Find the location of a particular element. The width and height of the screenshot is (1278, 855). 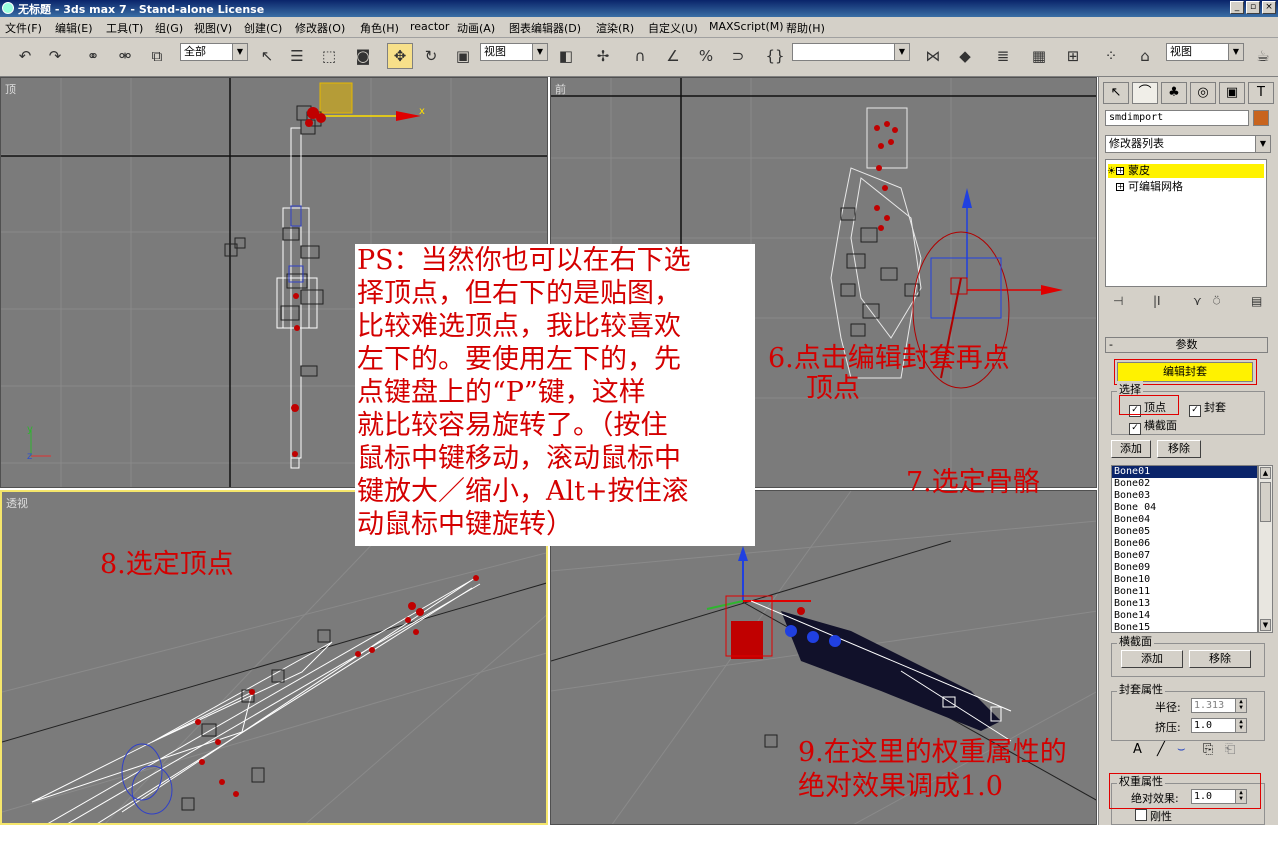

percent-snap-icon: % is located at coordinates (706, 56).